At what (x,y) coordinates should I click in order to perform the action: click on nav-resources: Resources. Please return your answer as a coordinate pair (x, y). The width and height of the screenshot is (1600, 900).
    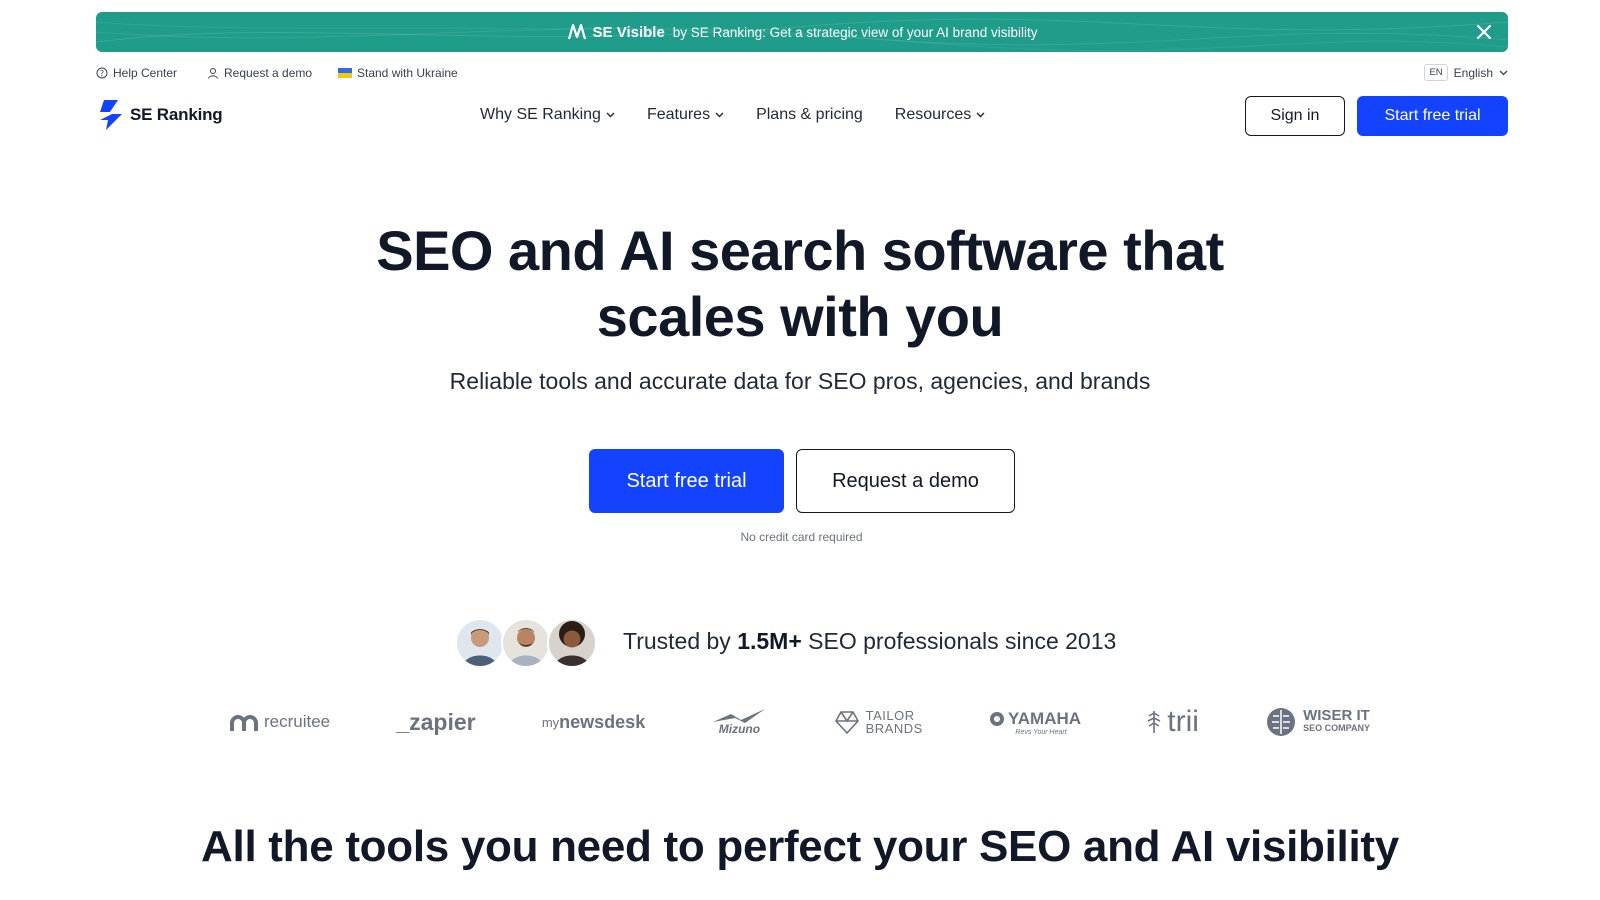
    Looking at the image, I should click on (940, 115).